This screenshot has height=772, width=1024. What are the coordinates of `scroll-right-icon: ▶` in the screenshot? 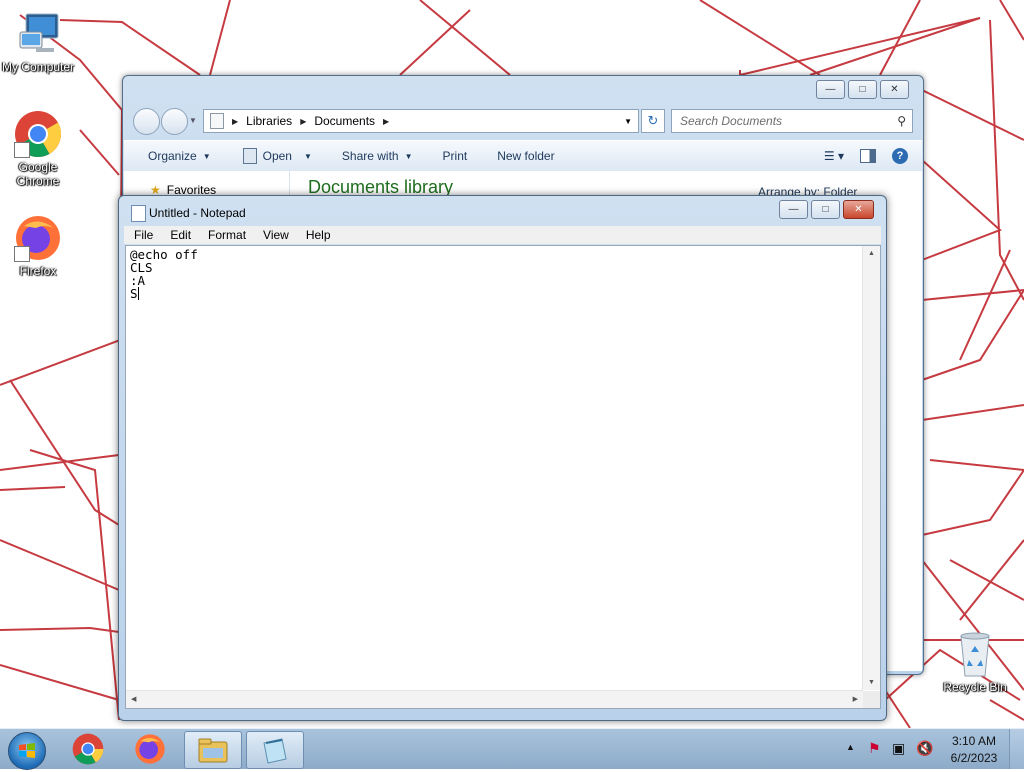 It's located at (855, 699).